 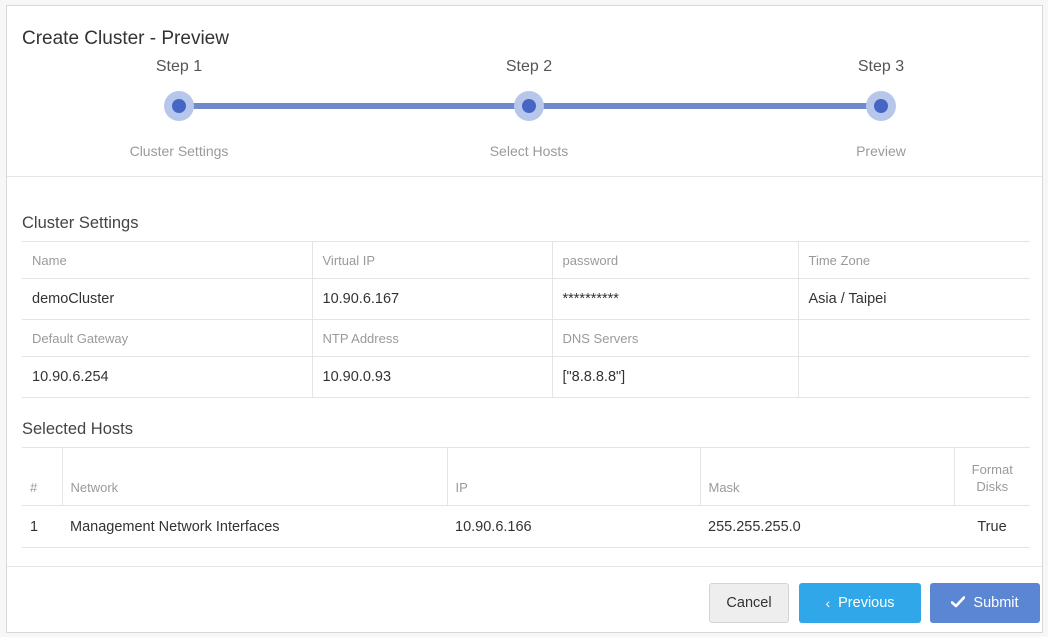 I want to click on empty-value-cell, so click(x=914, y=377).